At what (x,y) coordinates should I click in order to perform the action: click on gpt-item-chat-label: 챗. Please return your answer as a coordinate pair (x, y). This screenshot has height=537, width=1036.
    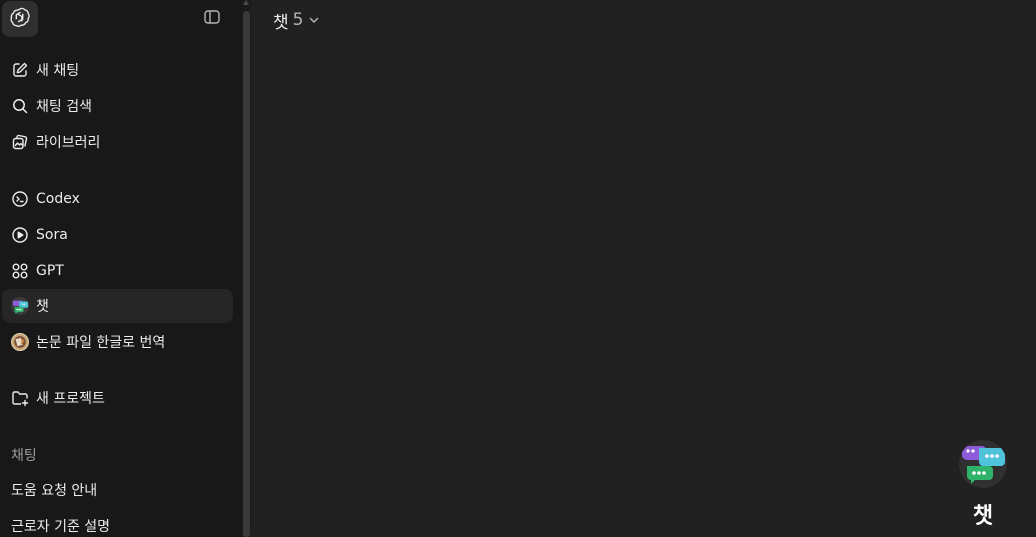
    Looking at the image, I should click on (42, 307).